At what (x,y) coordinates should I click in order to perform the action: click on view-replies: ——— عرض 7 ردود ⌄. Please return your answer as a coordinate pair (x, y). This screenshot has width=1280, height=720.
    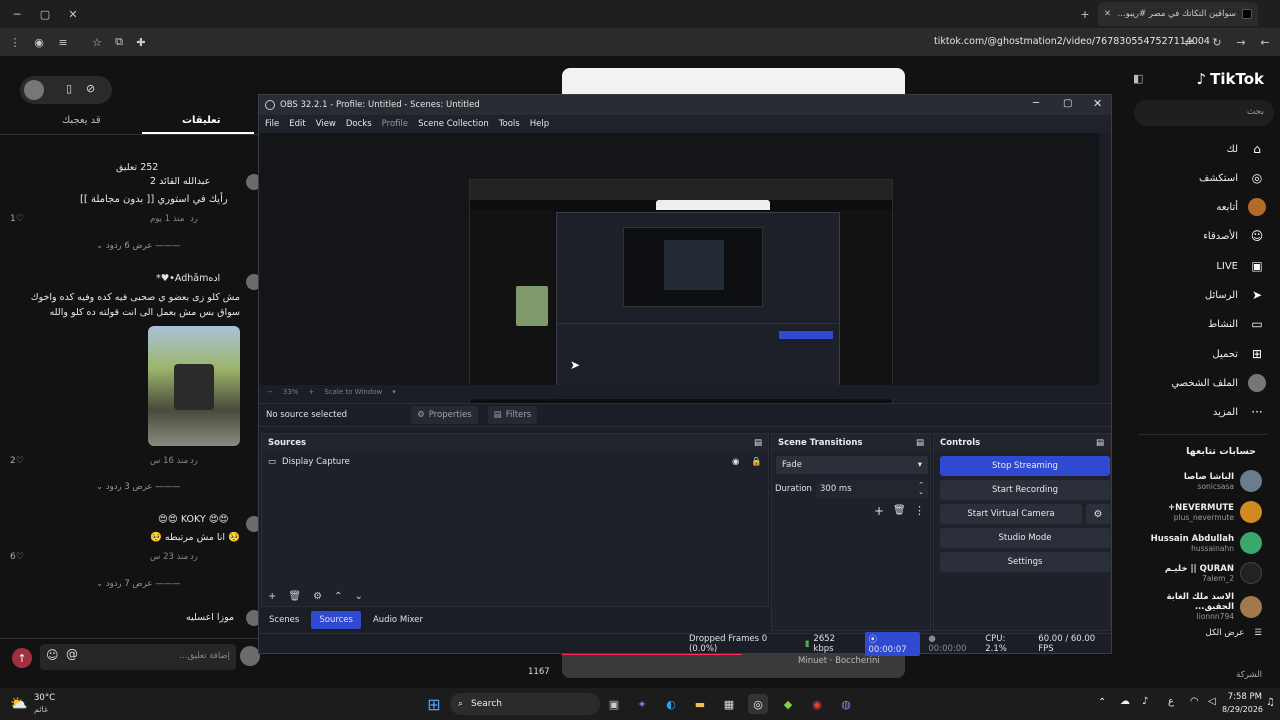
    Looking at the image, I should click on (138, 584).